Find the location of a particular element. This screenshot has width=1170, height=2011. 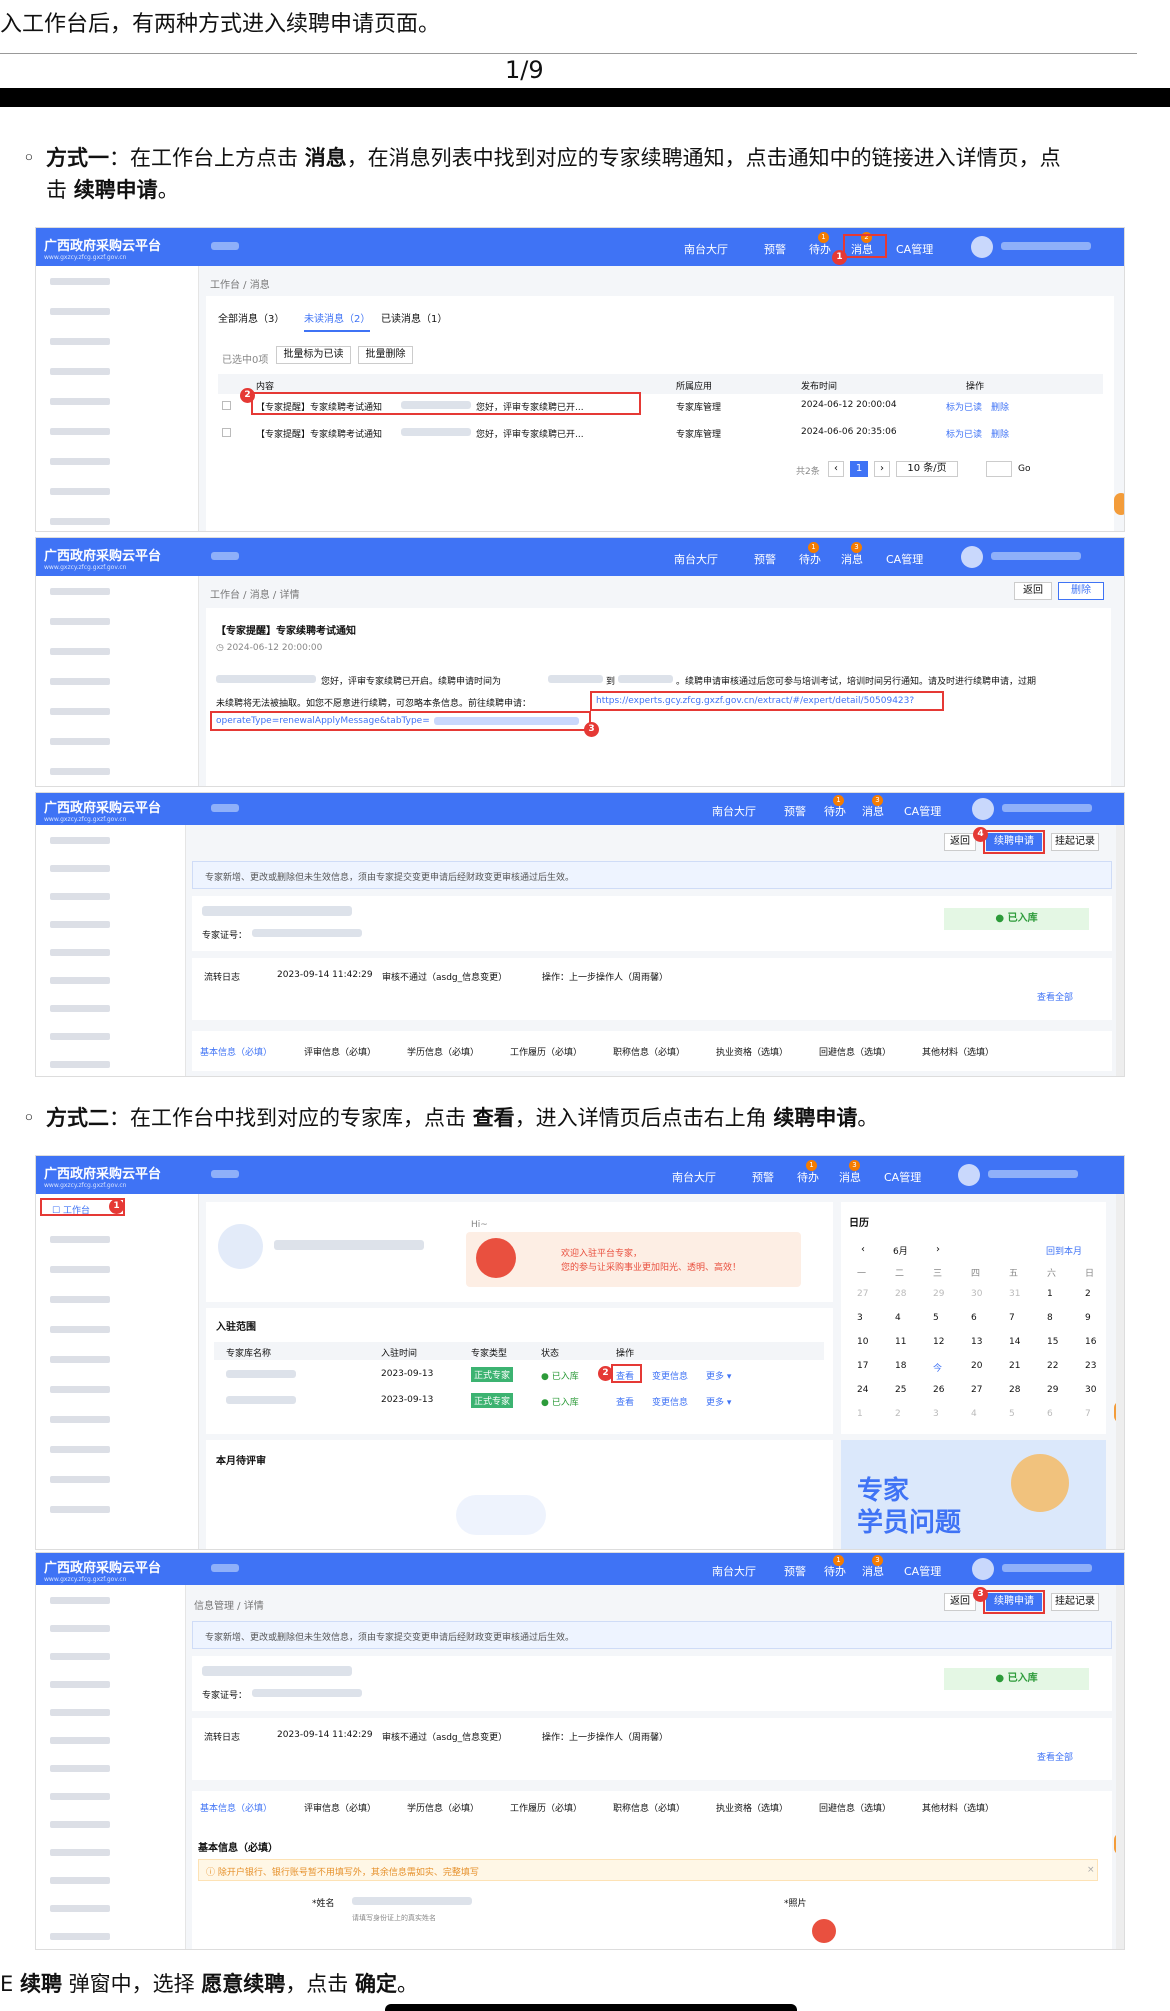

assistant-icon is located at coordinates (1119, 504).